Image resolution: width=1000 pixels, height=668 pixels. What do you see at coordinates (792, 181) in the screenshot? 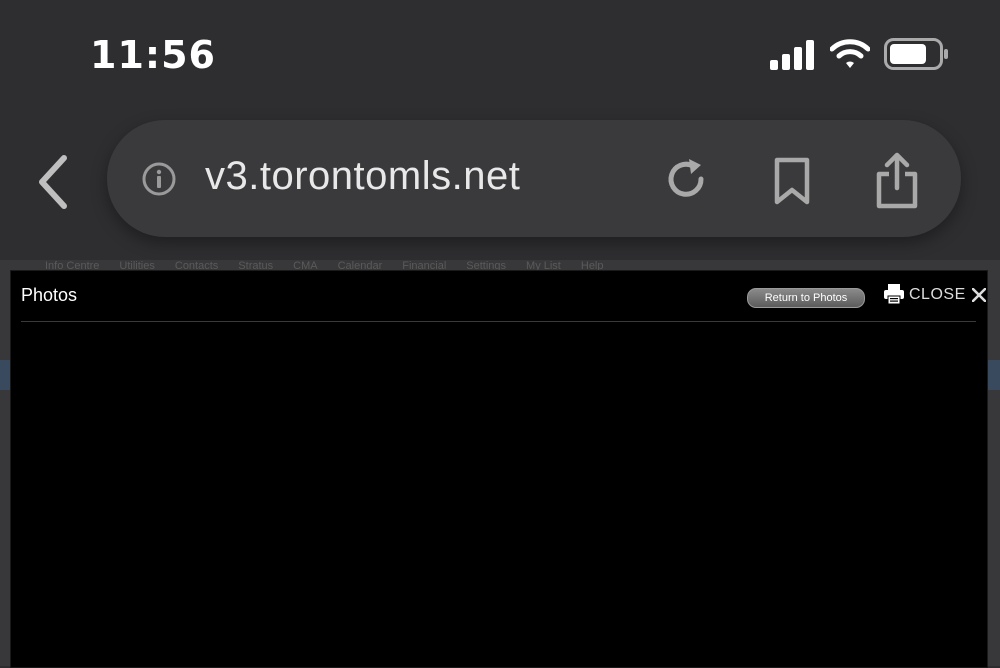
I see `bookmark-icon` at bounding box center [792, 181].